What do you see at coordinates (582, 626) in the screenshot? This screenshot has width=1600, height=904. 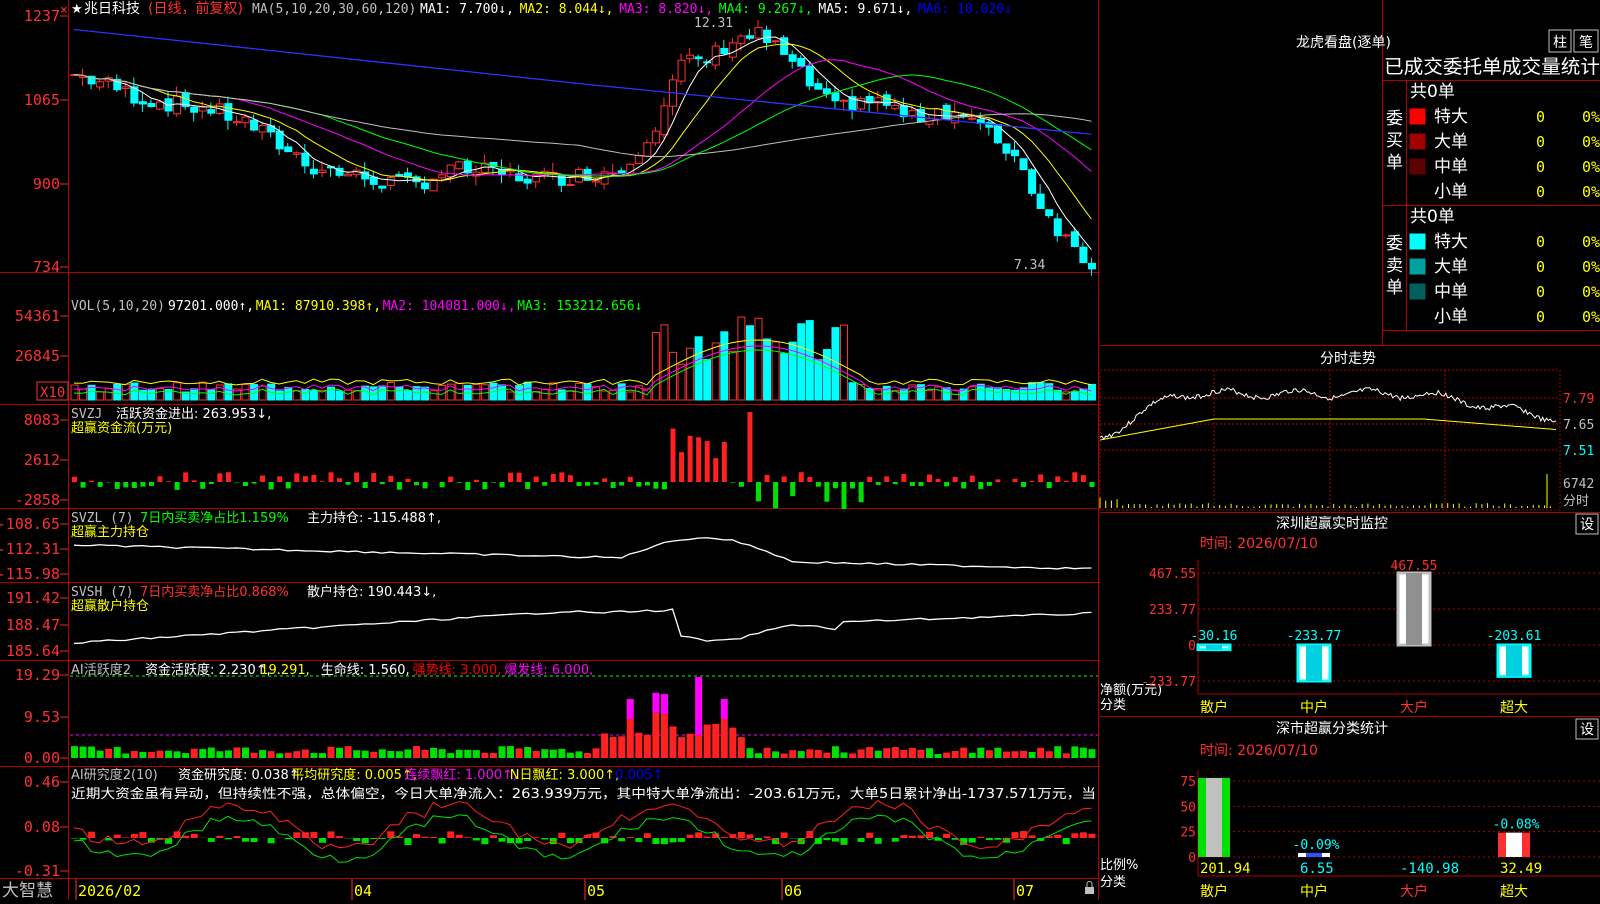 I see `svsh-chart` at bounding box center [582, 626].